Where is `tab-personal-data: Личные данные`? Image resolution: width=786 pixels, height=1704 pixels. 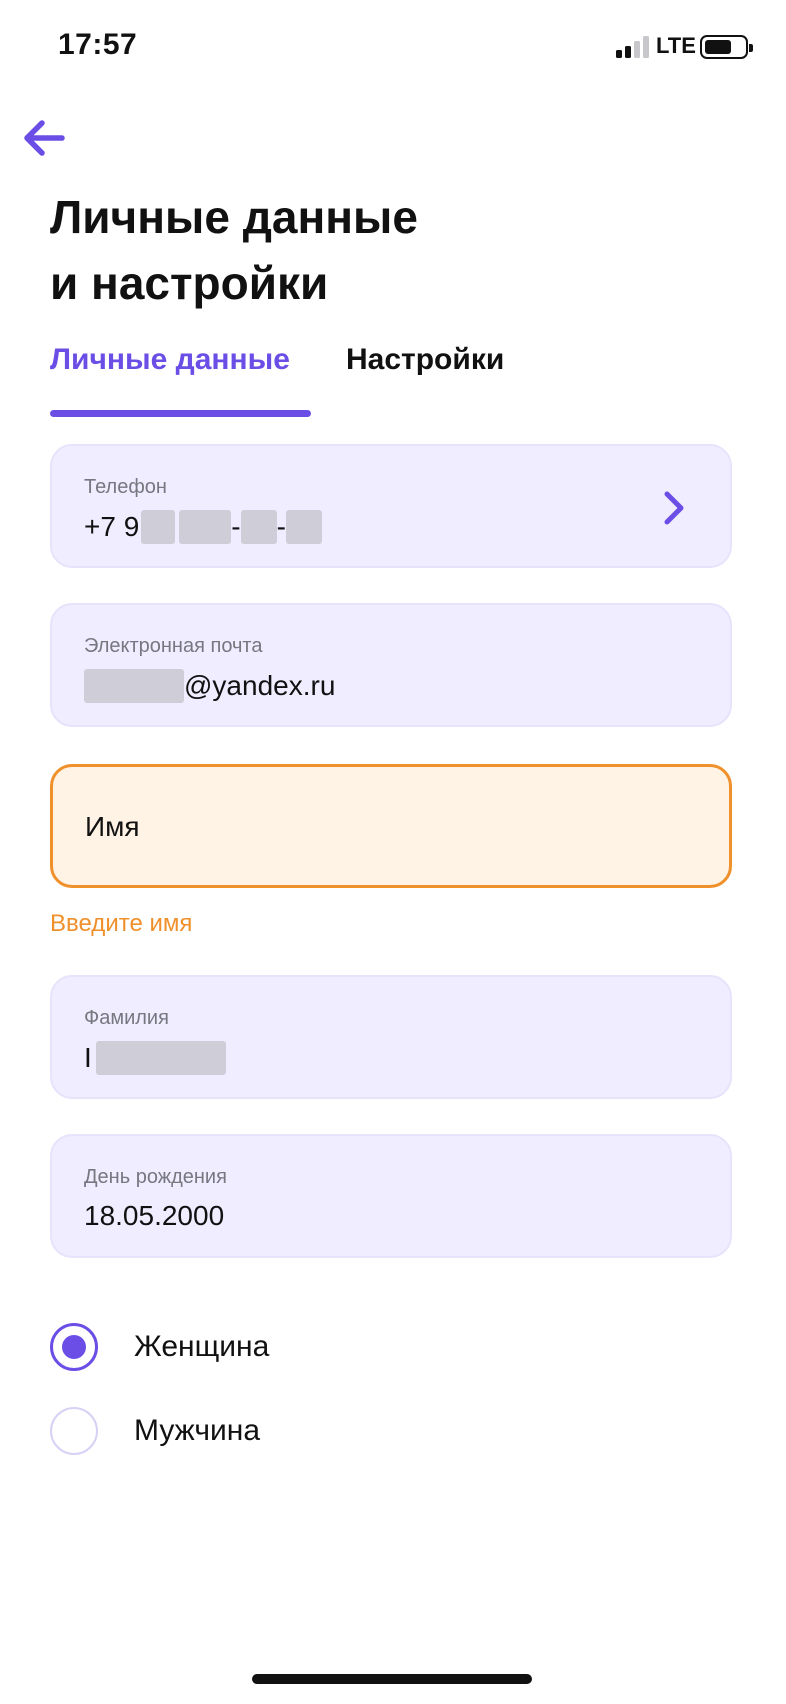
tab-personal-data: Личные данные is located at coordinates (170, 360).